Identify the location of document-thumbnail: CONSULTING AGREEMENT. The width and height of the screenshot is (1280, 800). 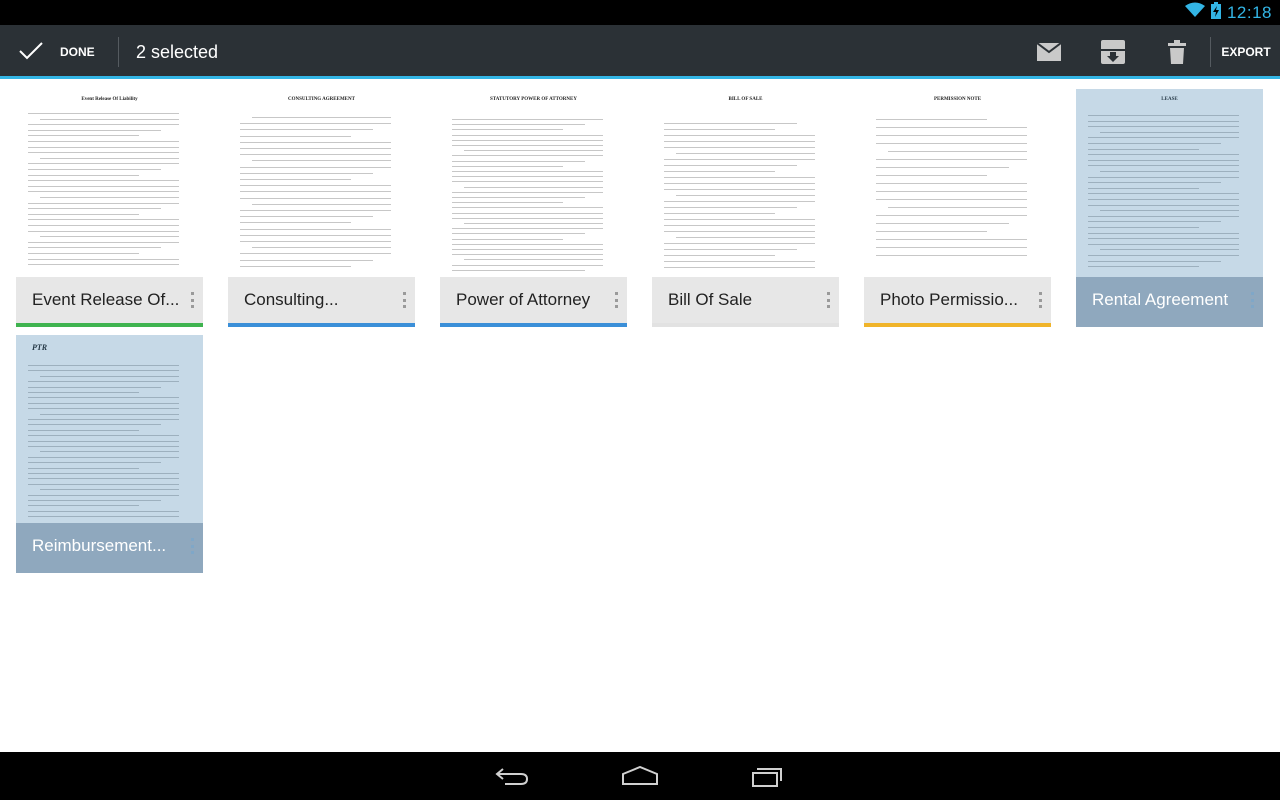
(321, 183).